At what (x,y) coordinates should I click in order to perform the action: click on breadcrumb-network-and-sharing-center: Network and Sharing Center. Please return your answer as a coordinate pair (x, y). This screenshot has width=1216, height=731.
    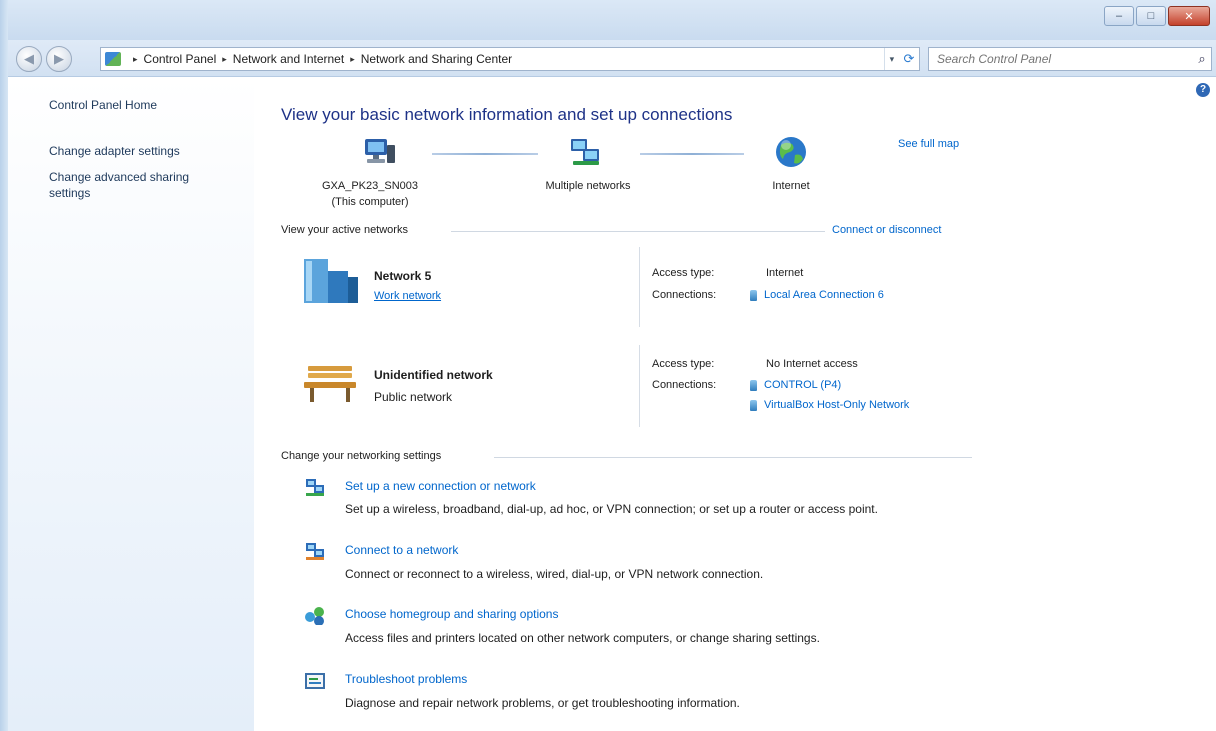
    Looking at the image, I should click on (436, 59).